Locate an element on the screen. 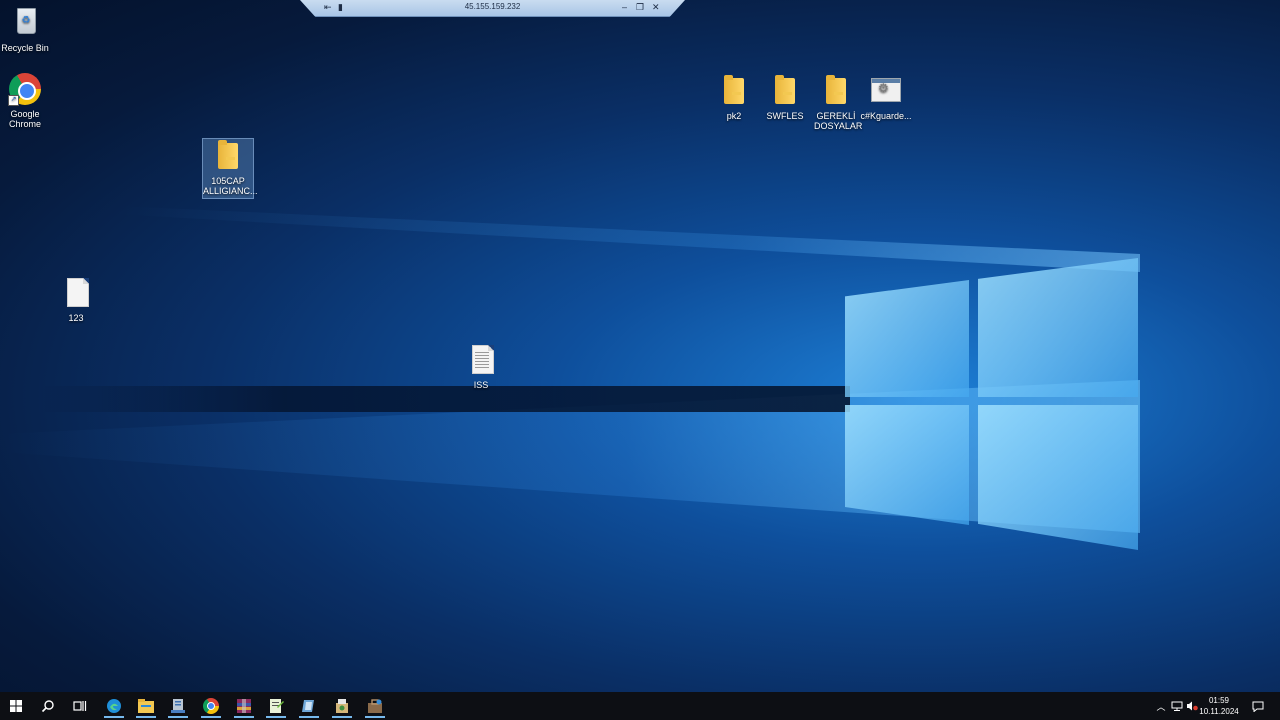 The image size is (1280, 720). winrar-icon is located at coordinates (244, 706).